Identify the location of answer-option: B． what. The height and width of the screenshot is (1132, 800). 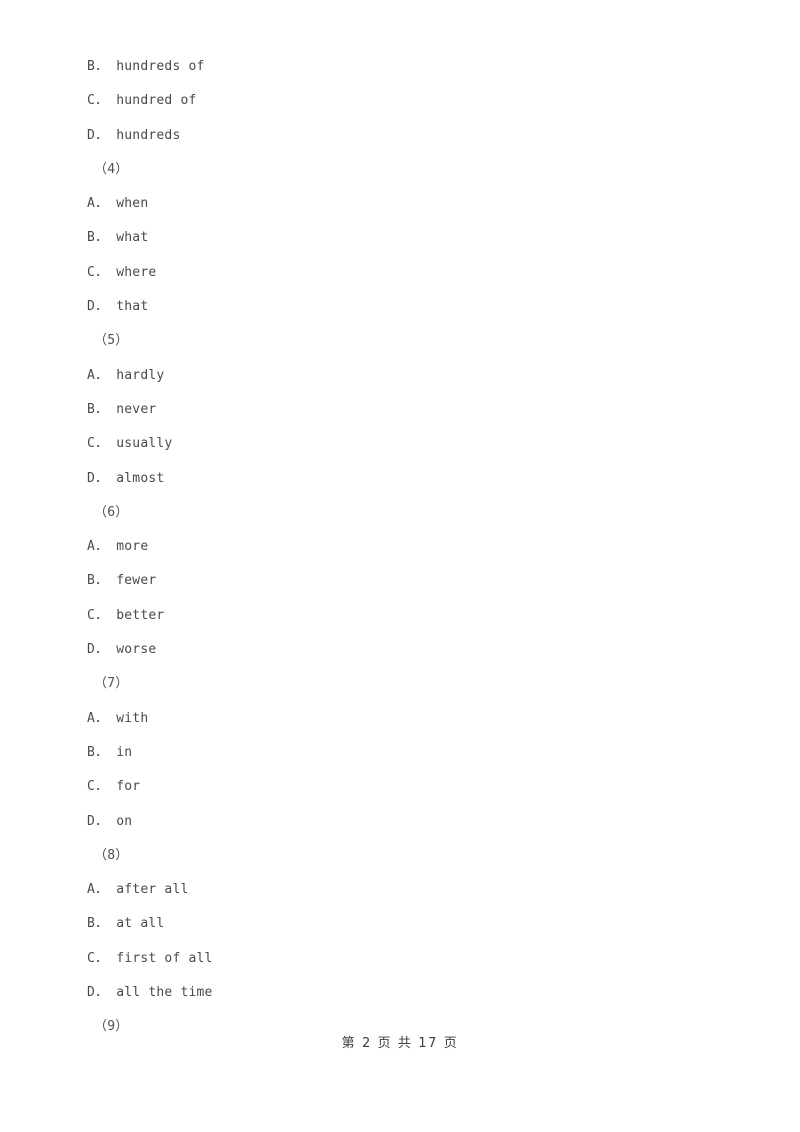
(118, 238).